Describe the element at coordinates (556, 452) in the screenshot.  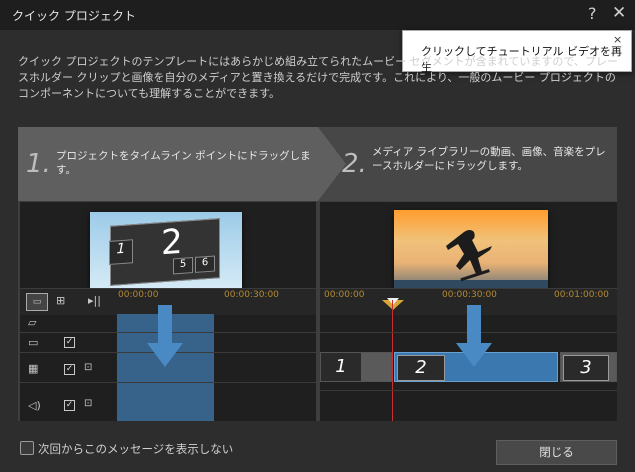
I see `close-button: 閉じる` at that location.